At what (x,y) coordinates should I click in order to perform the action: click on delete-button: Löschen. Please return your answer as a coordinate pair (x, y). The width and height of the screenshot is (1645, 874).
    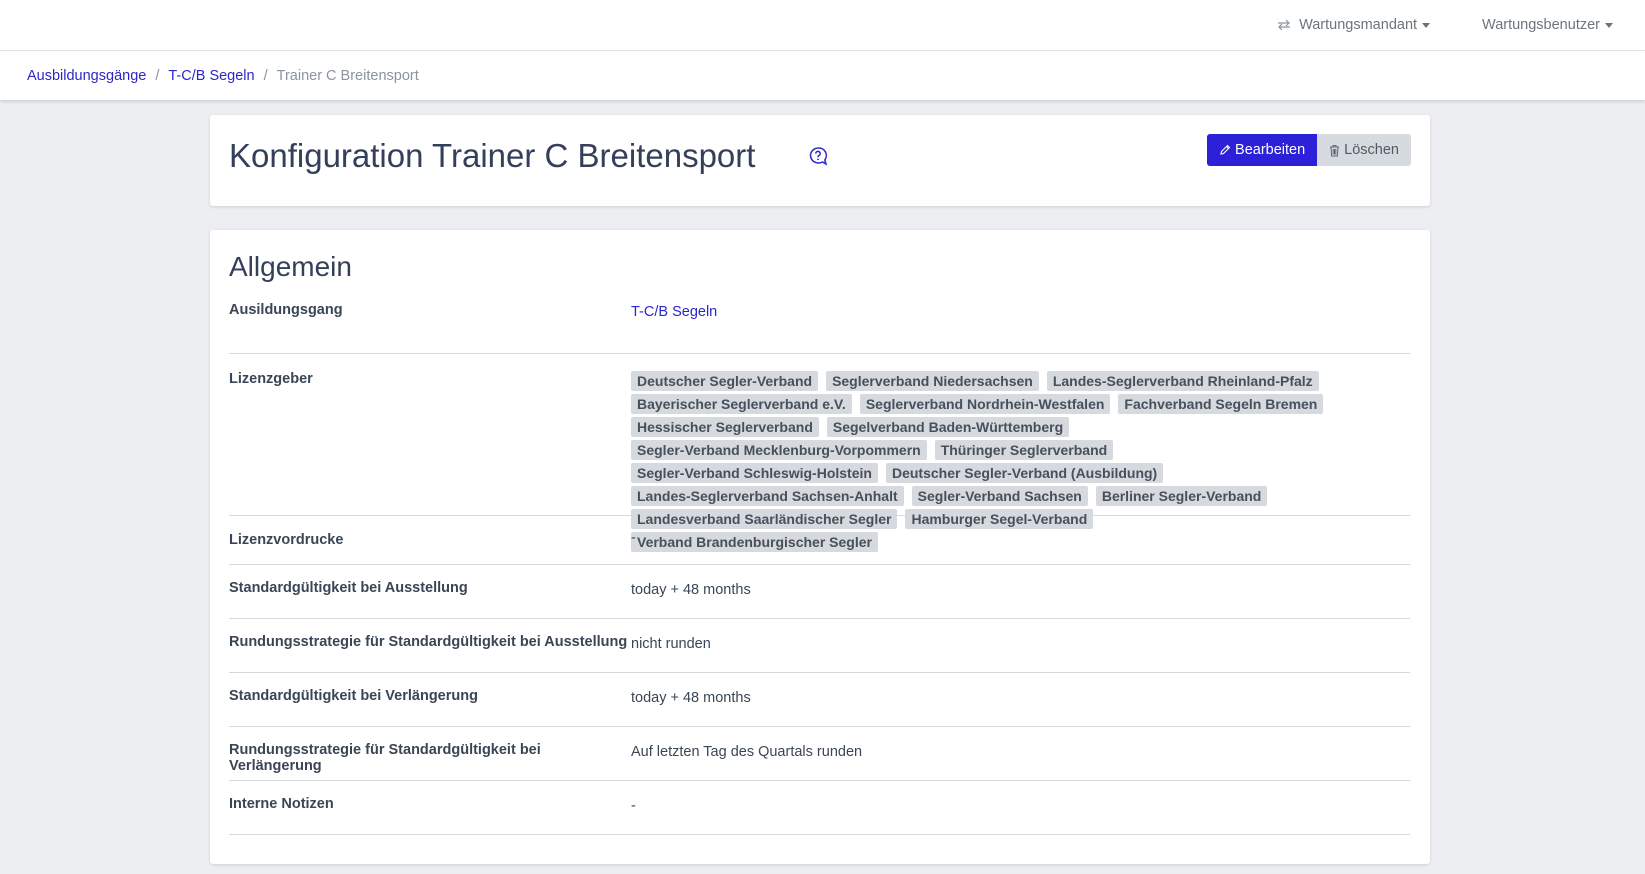
    Looking at the image, I should click on (1364, 150).